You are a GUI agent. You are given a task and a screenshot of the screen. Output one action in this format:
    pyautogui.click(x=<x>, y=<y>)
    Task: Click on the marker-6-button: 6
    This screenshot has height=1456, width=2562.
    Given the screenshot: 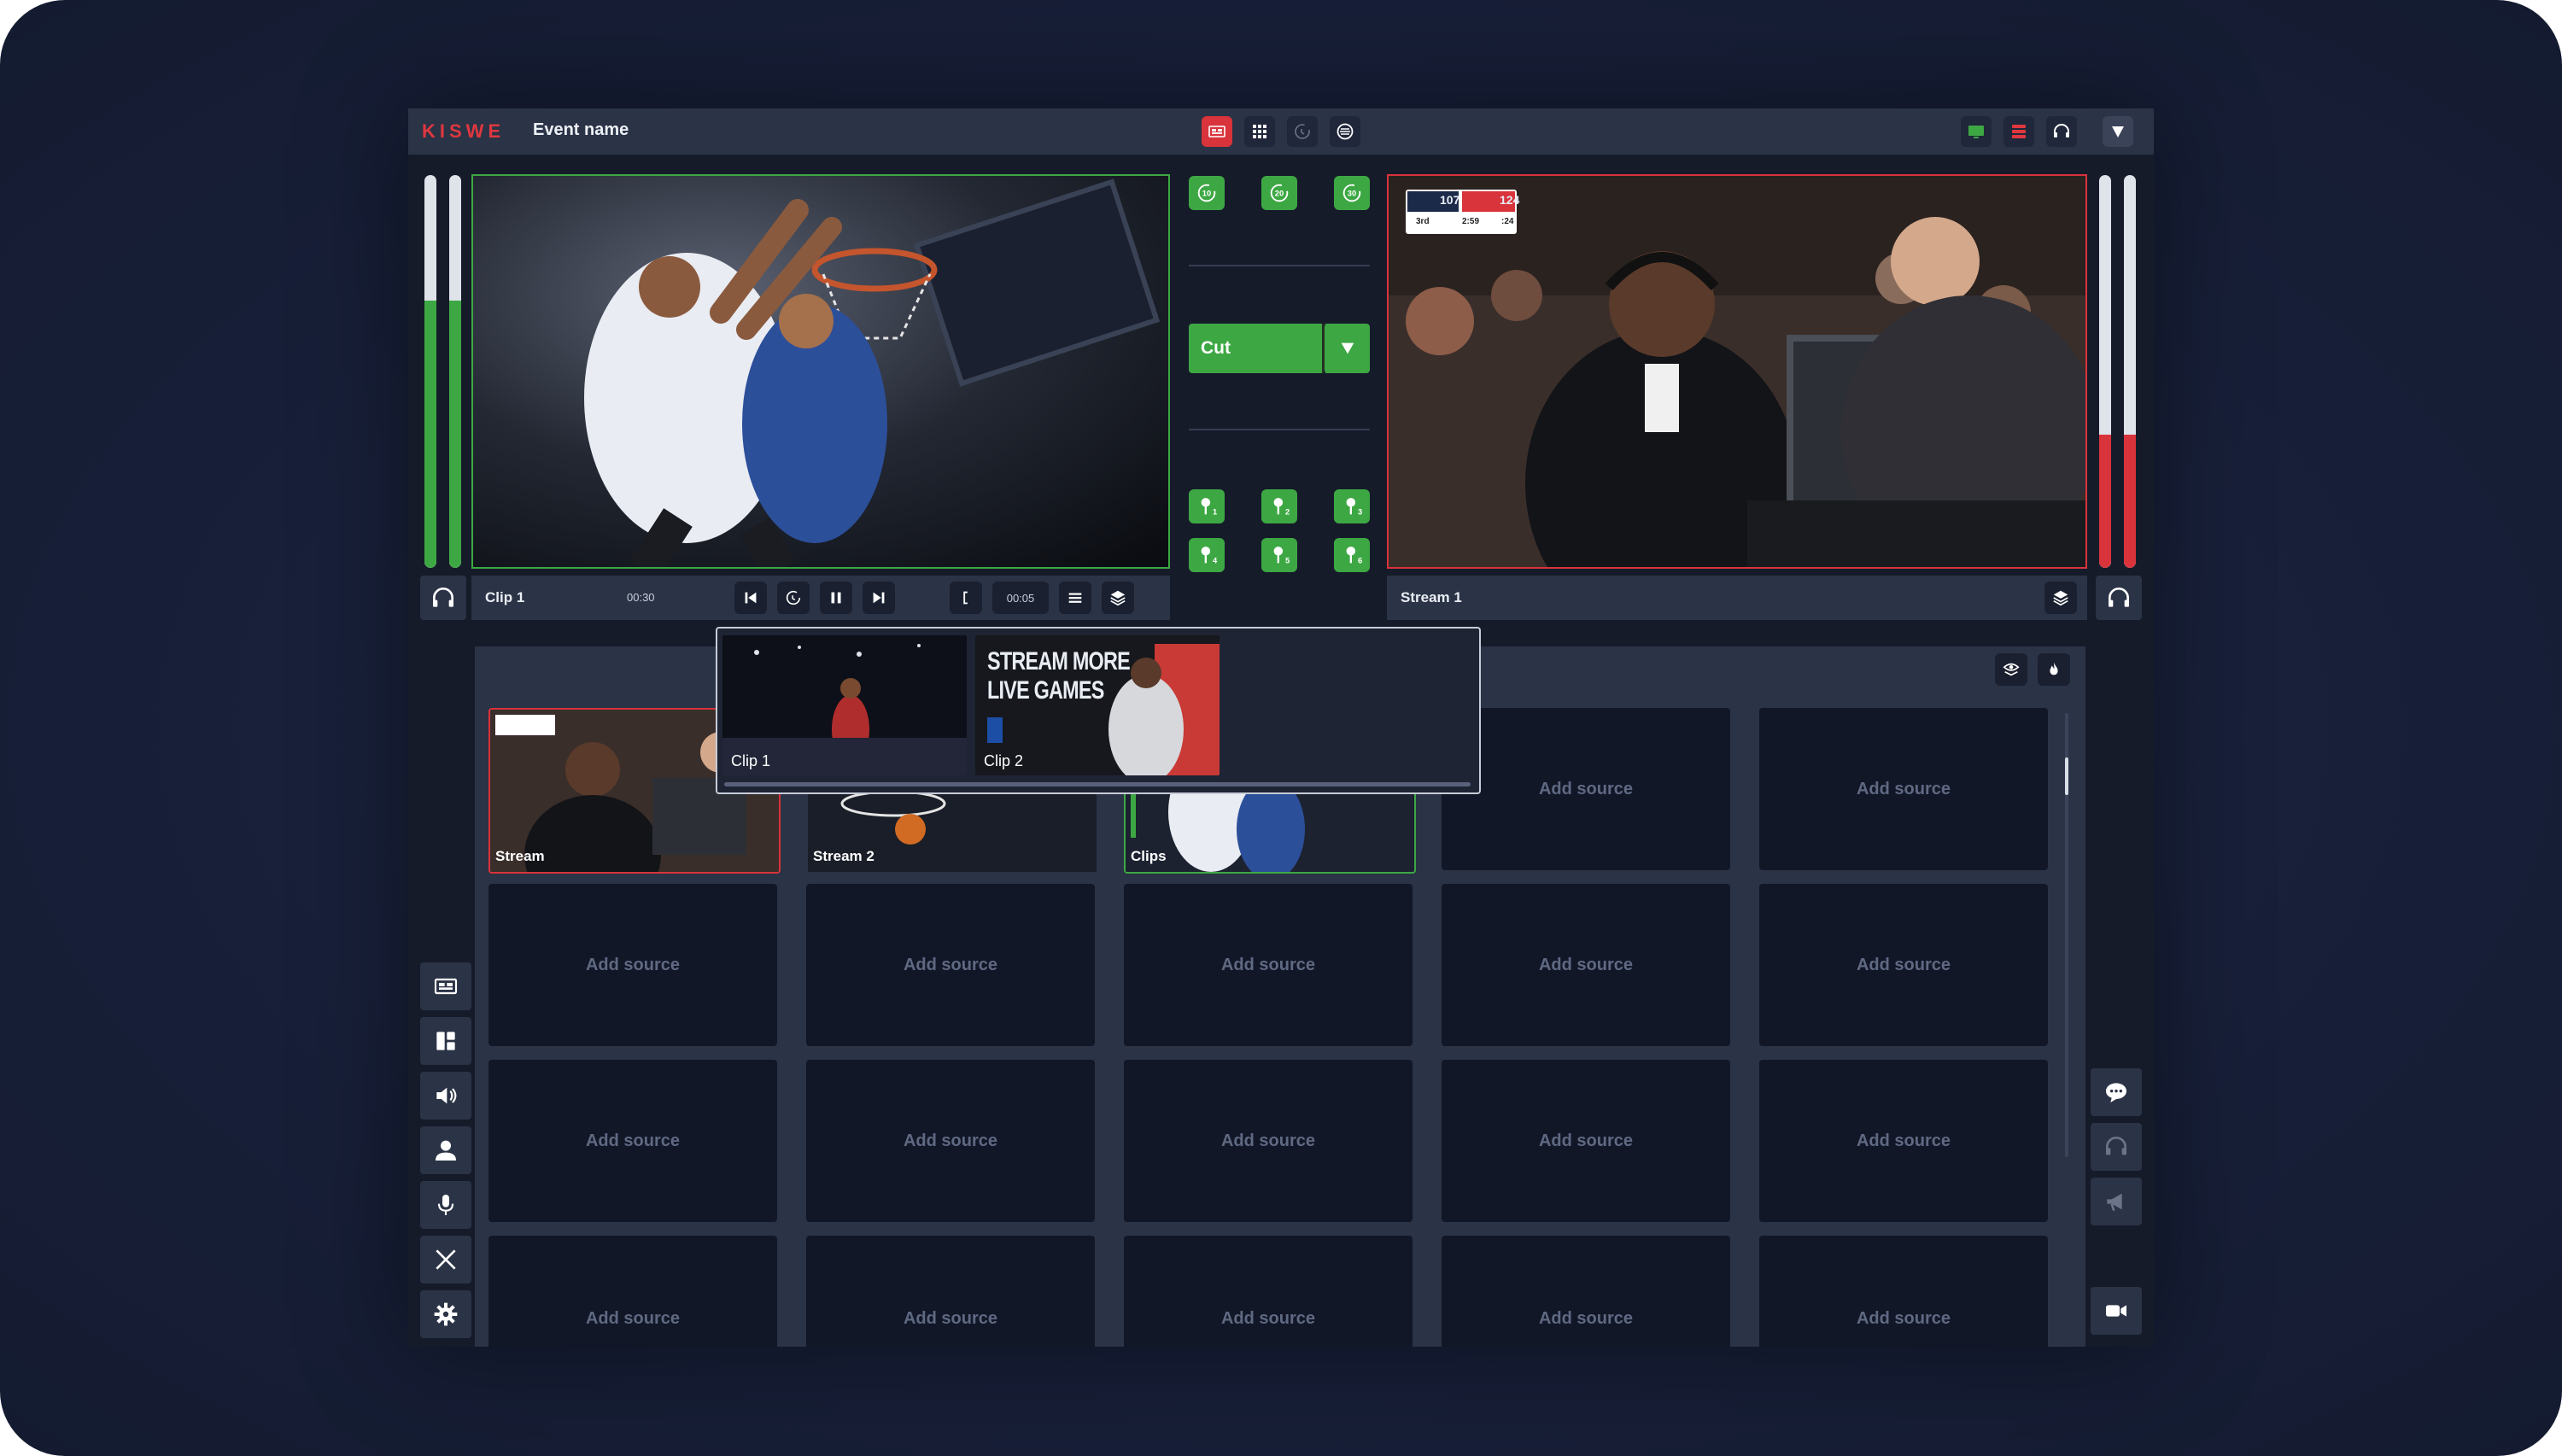 What is the action you would take?
    pyautogui.click(x=1352, y=555)
    